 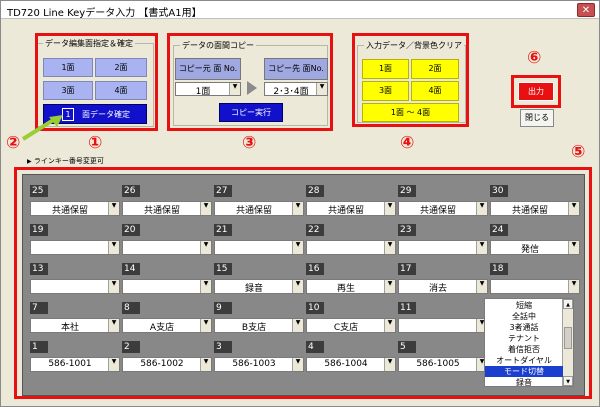 I want to click on listbox-option: オートダイヤル, so click(x=524, y=360).